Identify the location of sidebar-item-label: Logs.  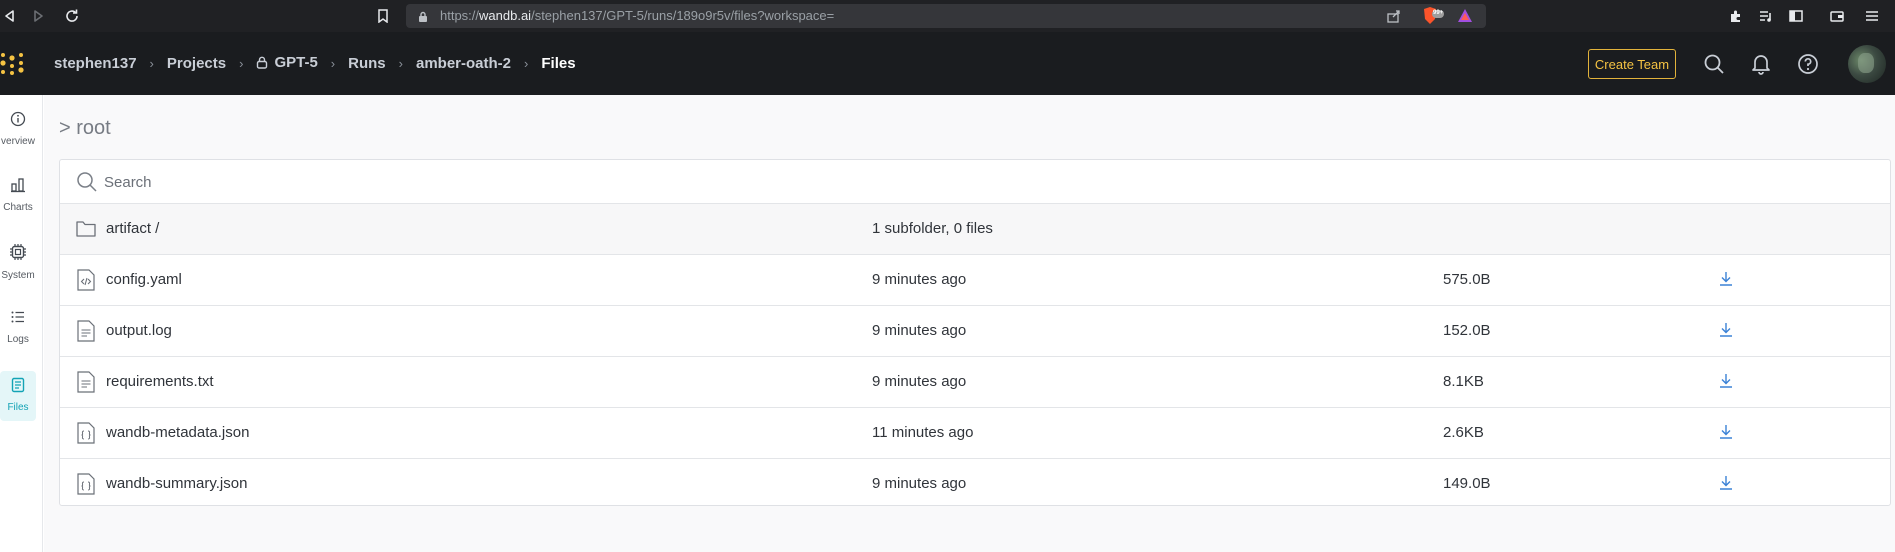
(18, 339).